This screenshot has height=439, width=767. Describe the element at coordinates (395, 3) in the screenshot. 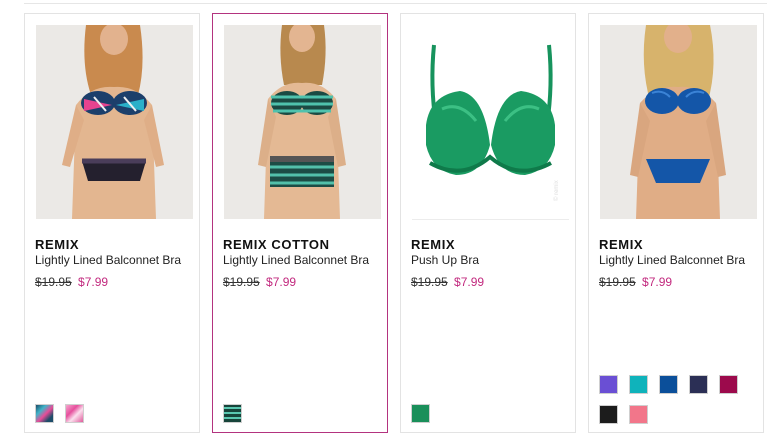

I see `top-divider` at that location.